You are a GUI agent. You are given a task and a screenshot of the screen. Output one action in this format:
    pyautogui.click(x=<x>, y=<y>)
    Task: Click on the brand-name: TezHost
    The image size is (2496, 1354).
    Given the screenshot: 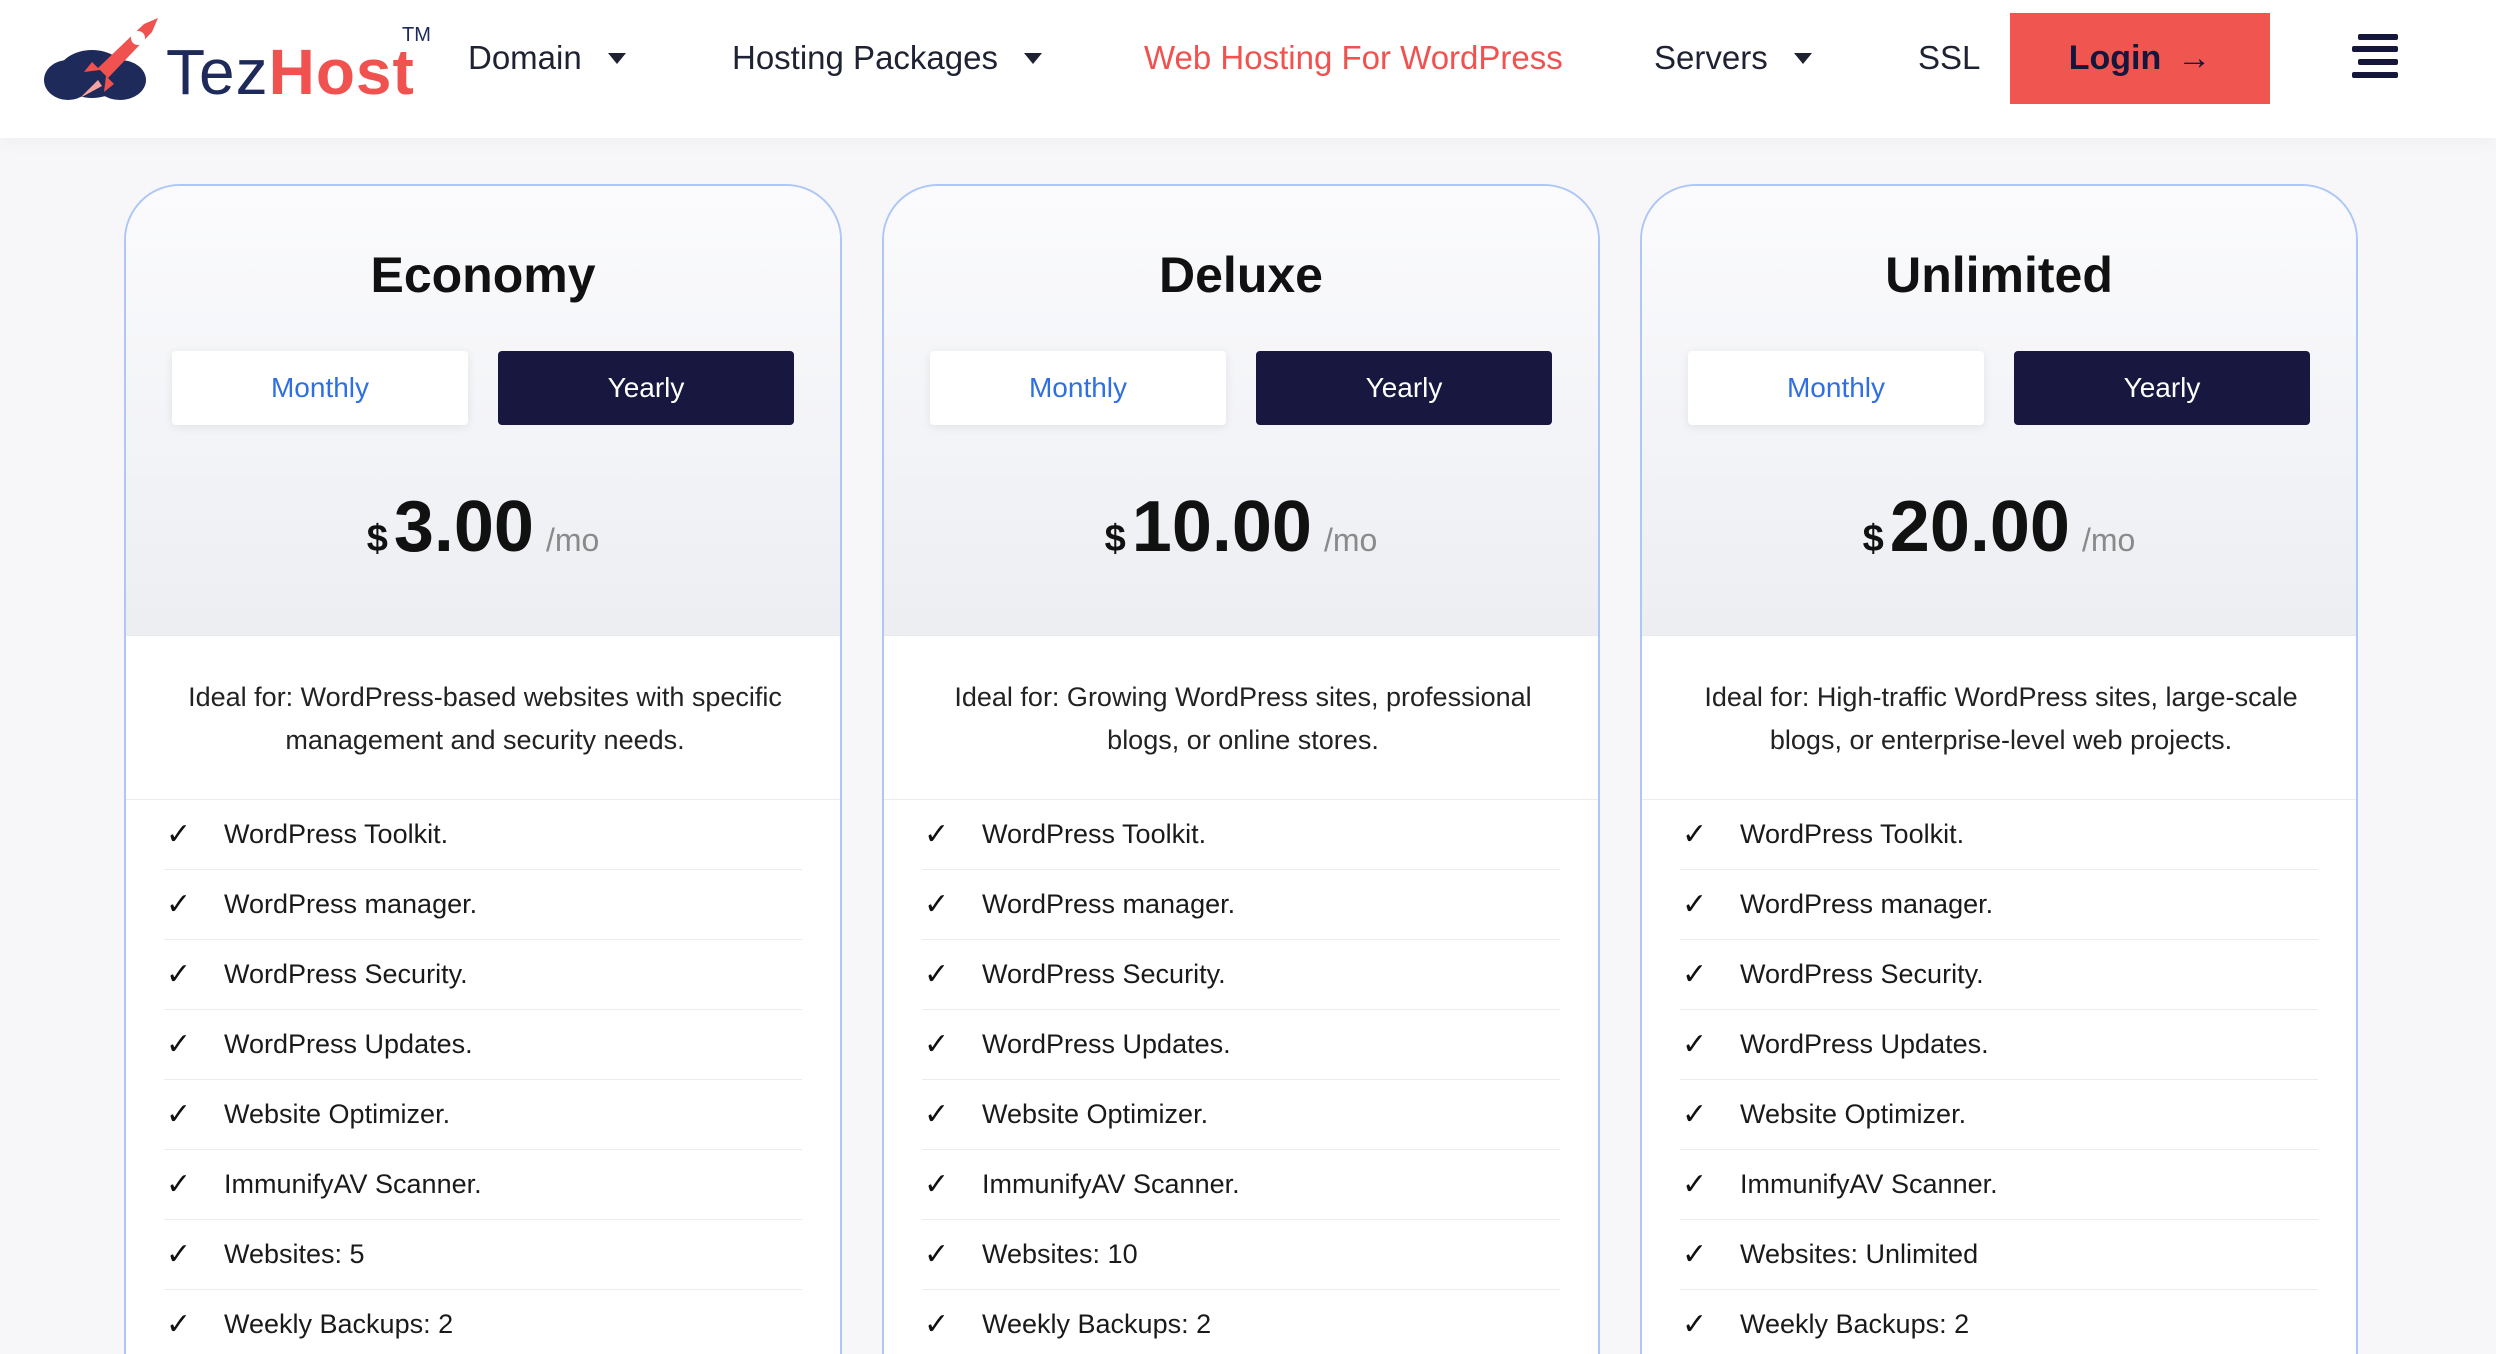 What is the action you would take?
    pyautogui.click(x=290, y=72)
    